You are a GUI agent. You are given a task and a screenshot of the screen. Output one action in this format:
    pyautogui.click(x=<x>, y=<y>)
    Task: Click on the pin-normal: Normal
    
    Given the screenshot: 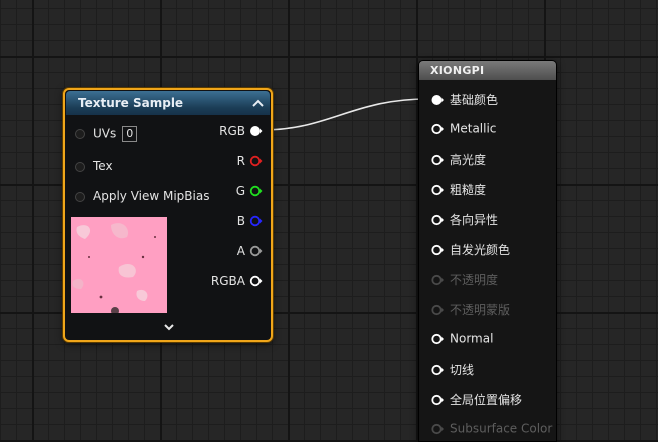 What is the action you would take?
    pyautogui.click(x=462, y=340)
    